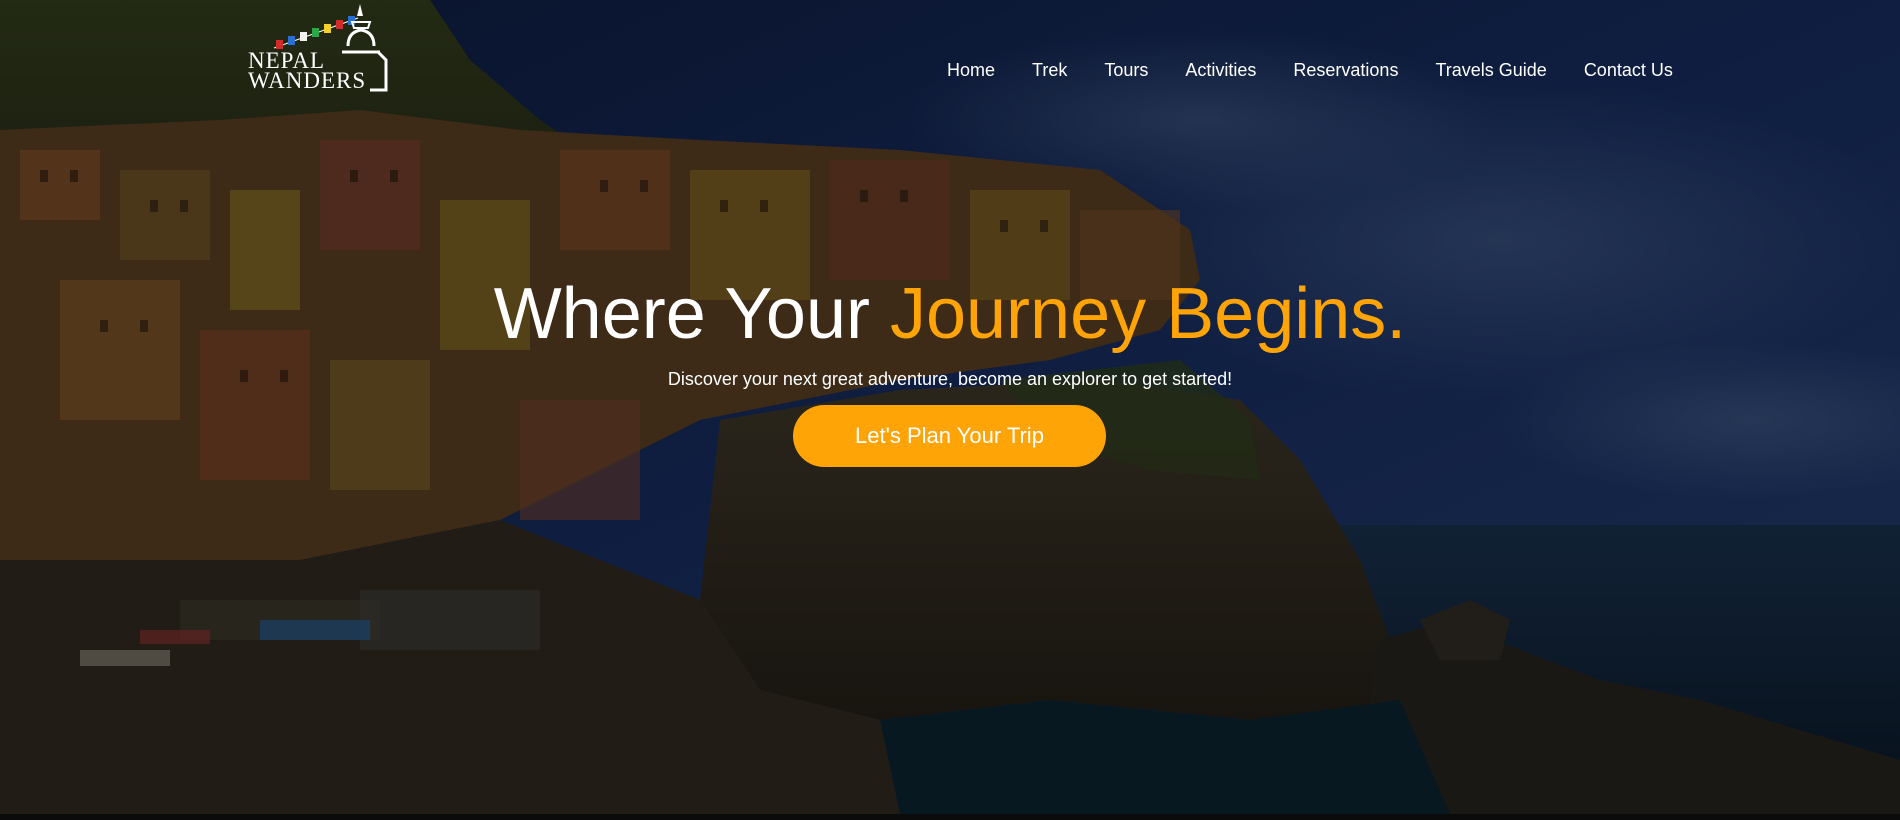 This screenshot has width=1900, height=820. Describe the element at coordinates (1345, 70) in the screenshot. I see `nav-reservations: Reservations` at that location.